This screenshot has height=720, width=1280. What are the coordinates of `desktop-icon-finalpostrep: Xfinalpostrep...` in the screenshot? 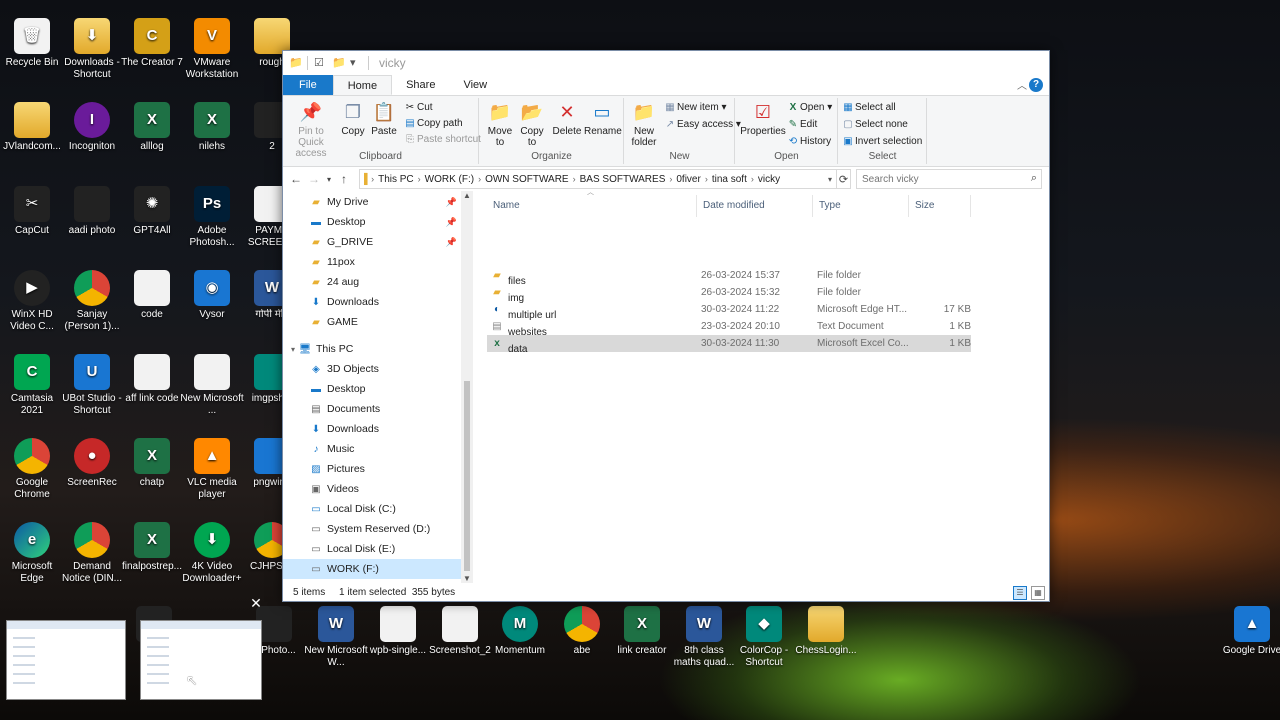 It's located at (152, 547).